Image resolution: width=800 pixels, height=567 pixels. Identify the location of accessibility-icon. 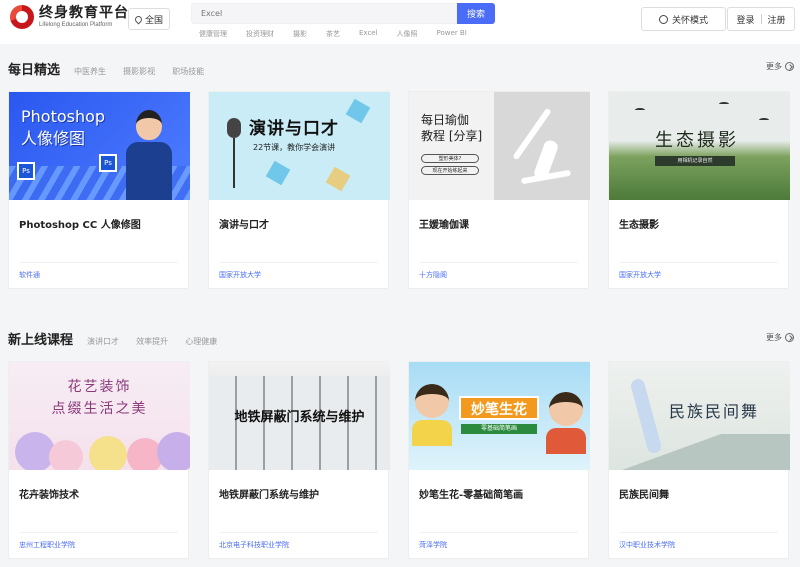
(663, 19).